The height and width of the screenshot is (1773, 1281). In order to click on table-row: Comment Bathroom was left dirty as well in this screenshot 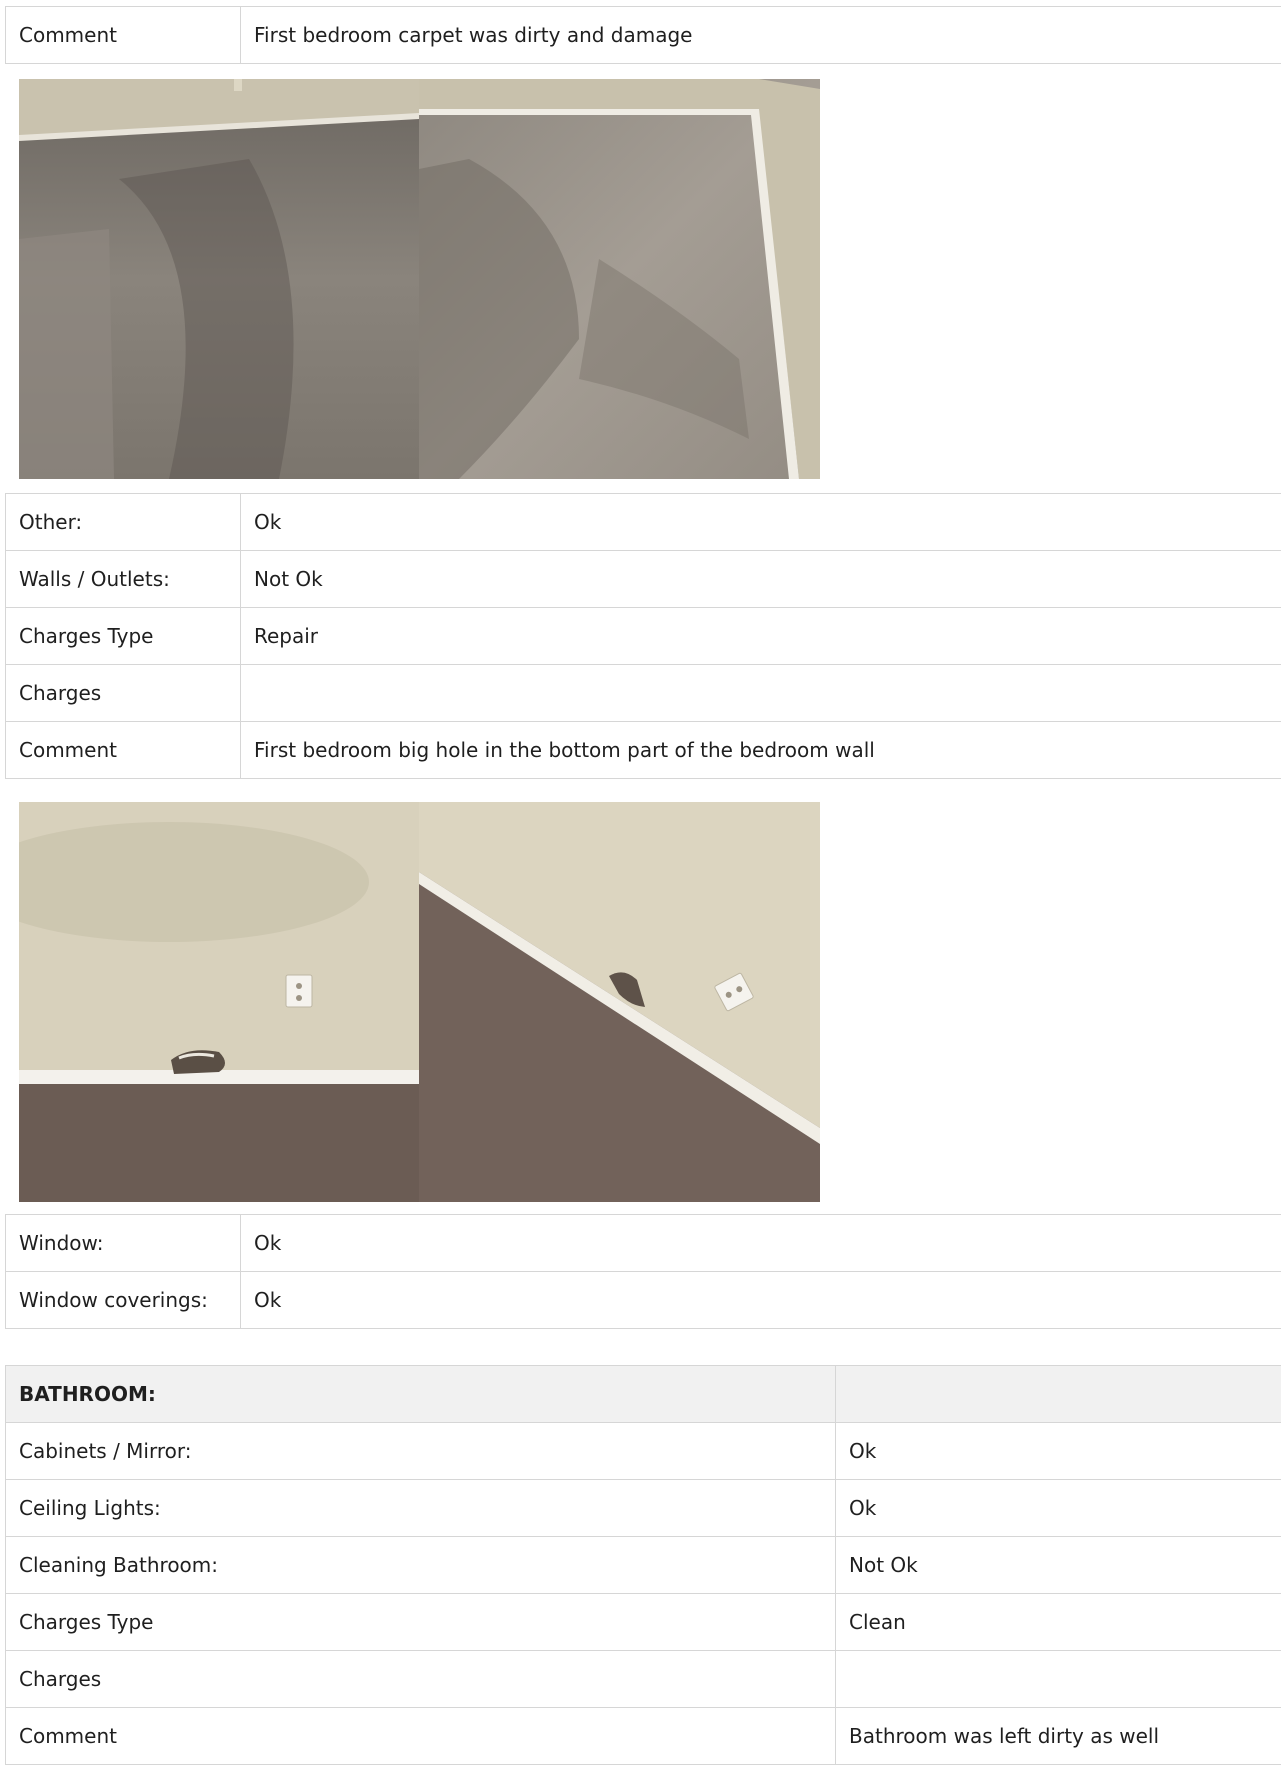, I will do `click(643, 1736)`.